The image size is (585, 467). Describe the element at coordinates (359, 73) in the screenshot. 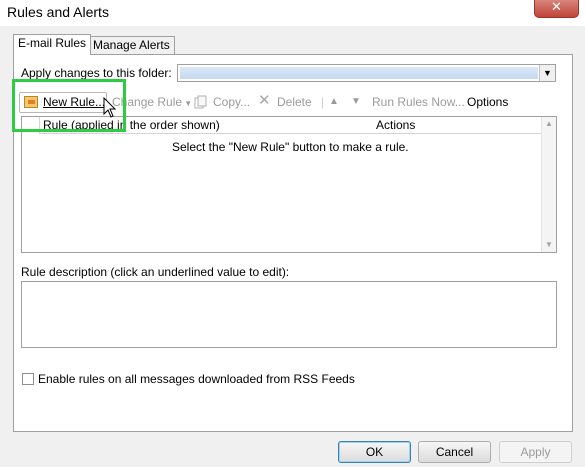

I see `folder-value` at that location.